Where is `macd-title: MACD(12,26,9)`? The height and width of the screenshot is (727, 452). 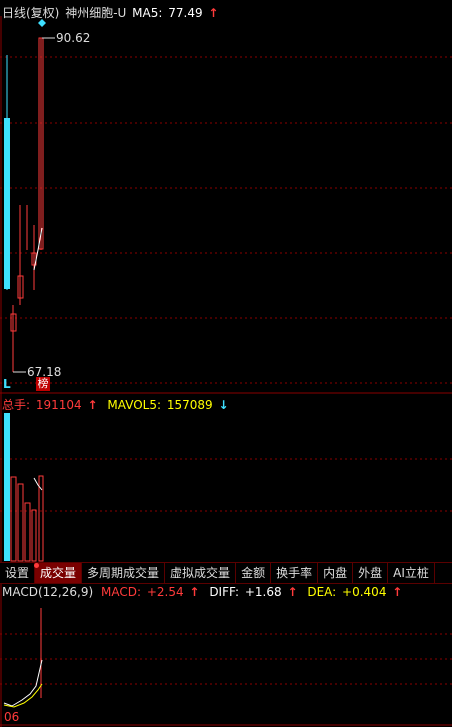 macd-title: MACD(12,26,9) is located at coordinates (47, 592).